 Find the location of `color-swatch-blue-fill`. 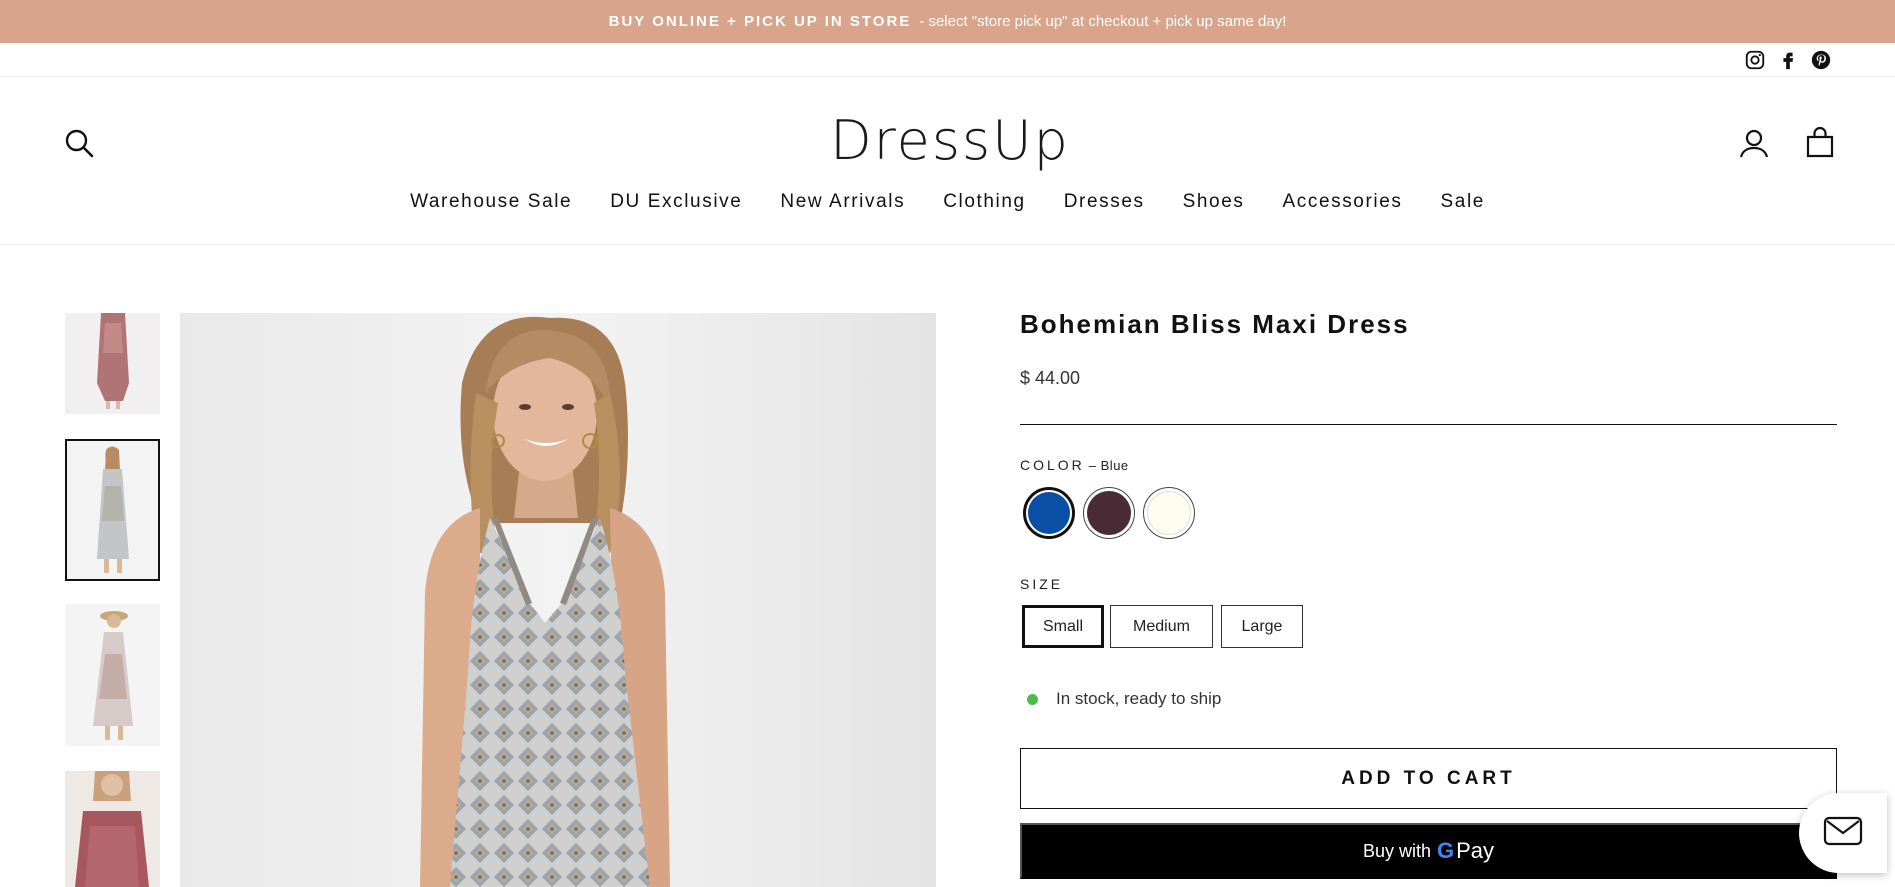

color-swatch-blue-fill is located at coordinates (1049, 513).